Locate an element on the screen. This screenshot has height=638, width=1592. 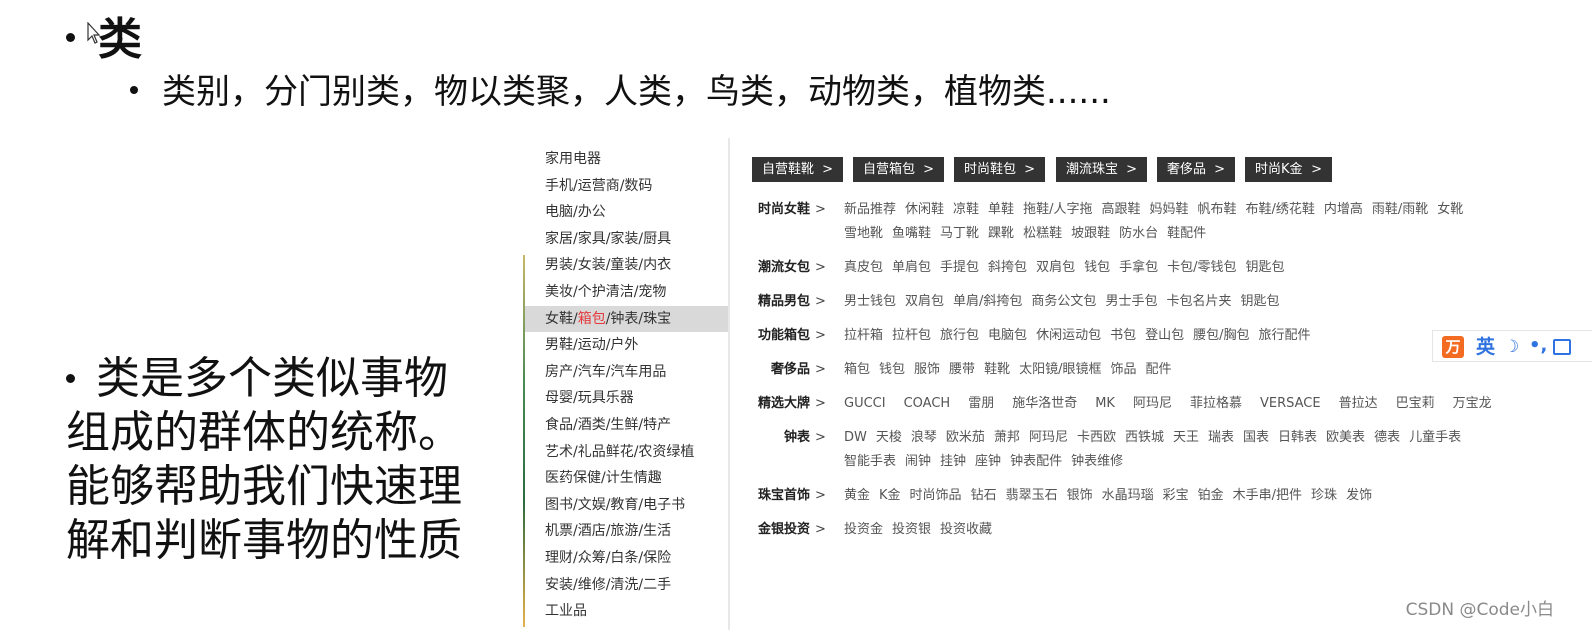
sidebar-item: 男鞋/运动/户外 is located at coordinates (626, 345).